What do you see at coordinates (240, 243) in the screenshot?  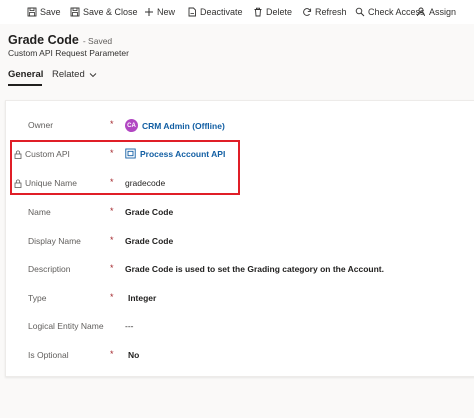 I see `display-name-row: Display Name * Grade Code` at bounding box center [240, 243].